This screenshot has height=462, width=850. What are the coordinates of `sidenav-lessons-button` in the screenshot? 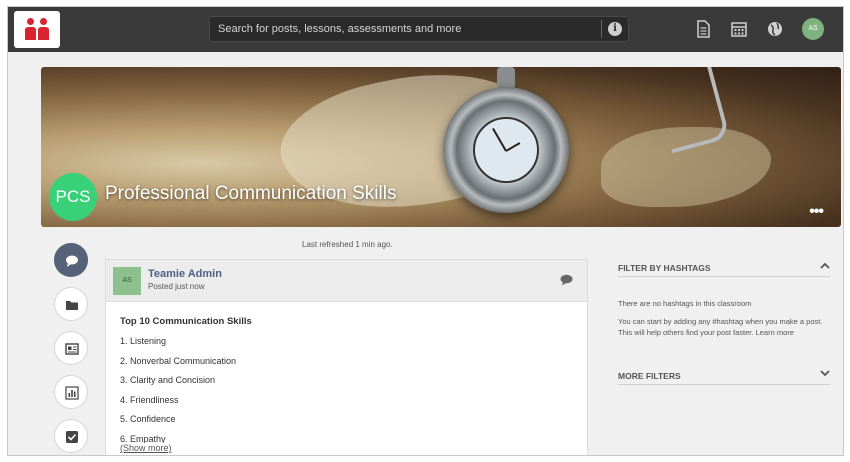 It's located at (71, 348).